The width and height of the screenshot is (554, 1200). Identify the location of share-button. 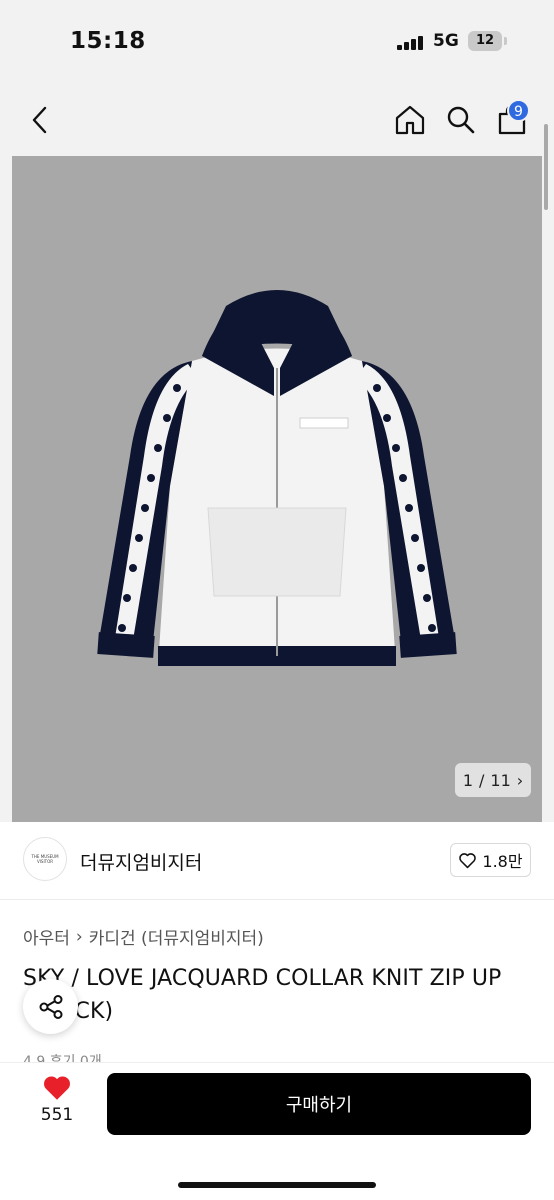
(50, 1006).